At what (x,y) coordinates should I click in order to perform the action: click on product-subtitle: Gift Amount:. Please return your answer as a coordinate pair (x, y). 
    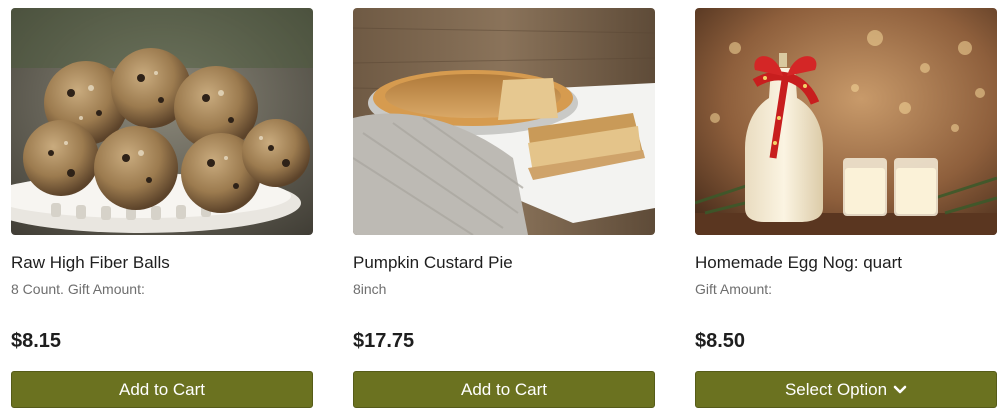
    Looking at the image, I should click on (734, 289).